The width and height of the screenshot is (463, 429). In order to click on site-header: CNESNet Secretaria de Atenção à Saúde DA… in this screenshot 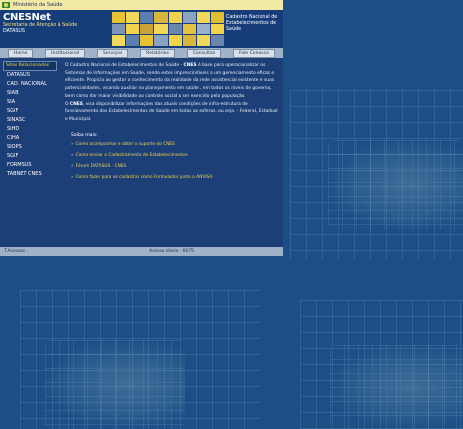, I will do `click(141, 29)`.